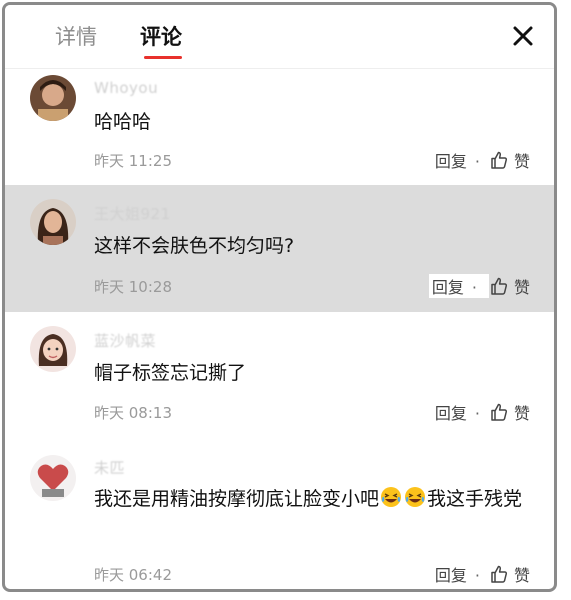 This screenshot has height=600, width=571. I want to click on close-icon, so click(523, 36).